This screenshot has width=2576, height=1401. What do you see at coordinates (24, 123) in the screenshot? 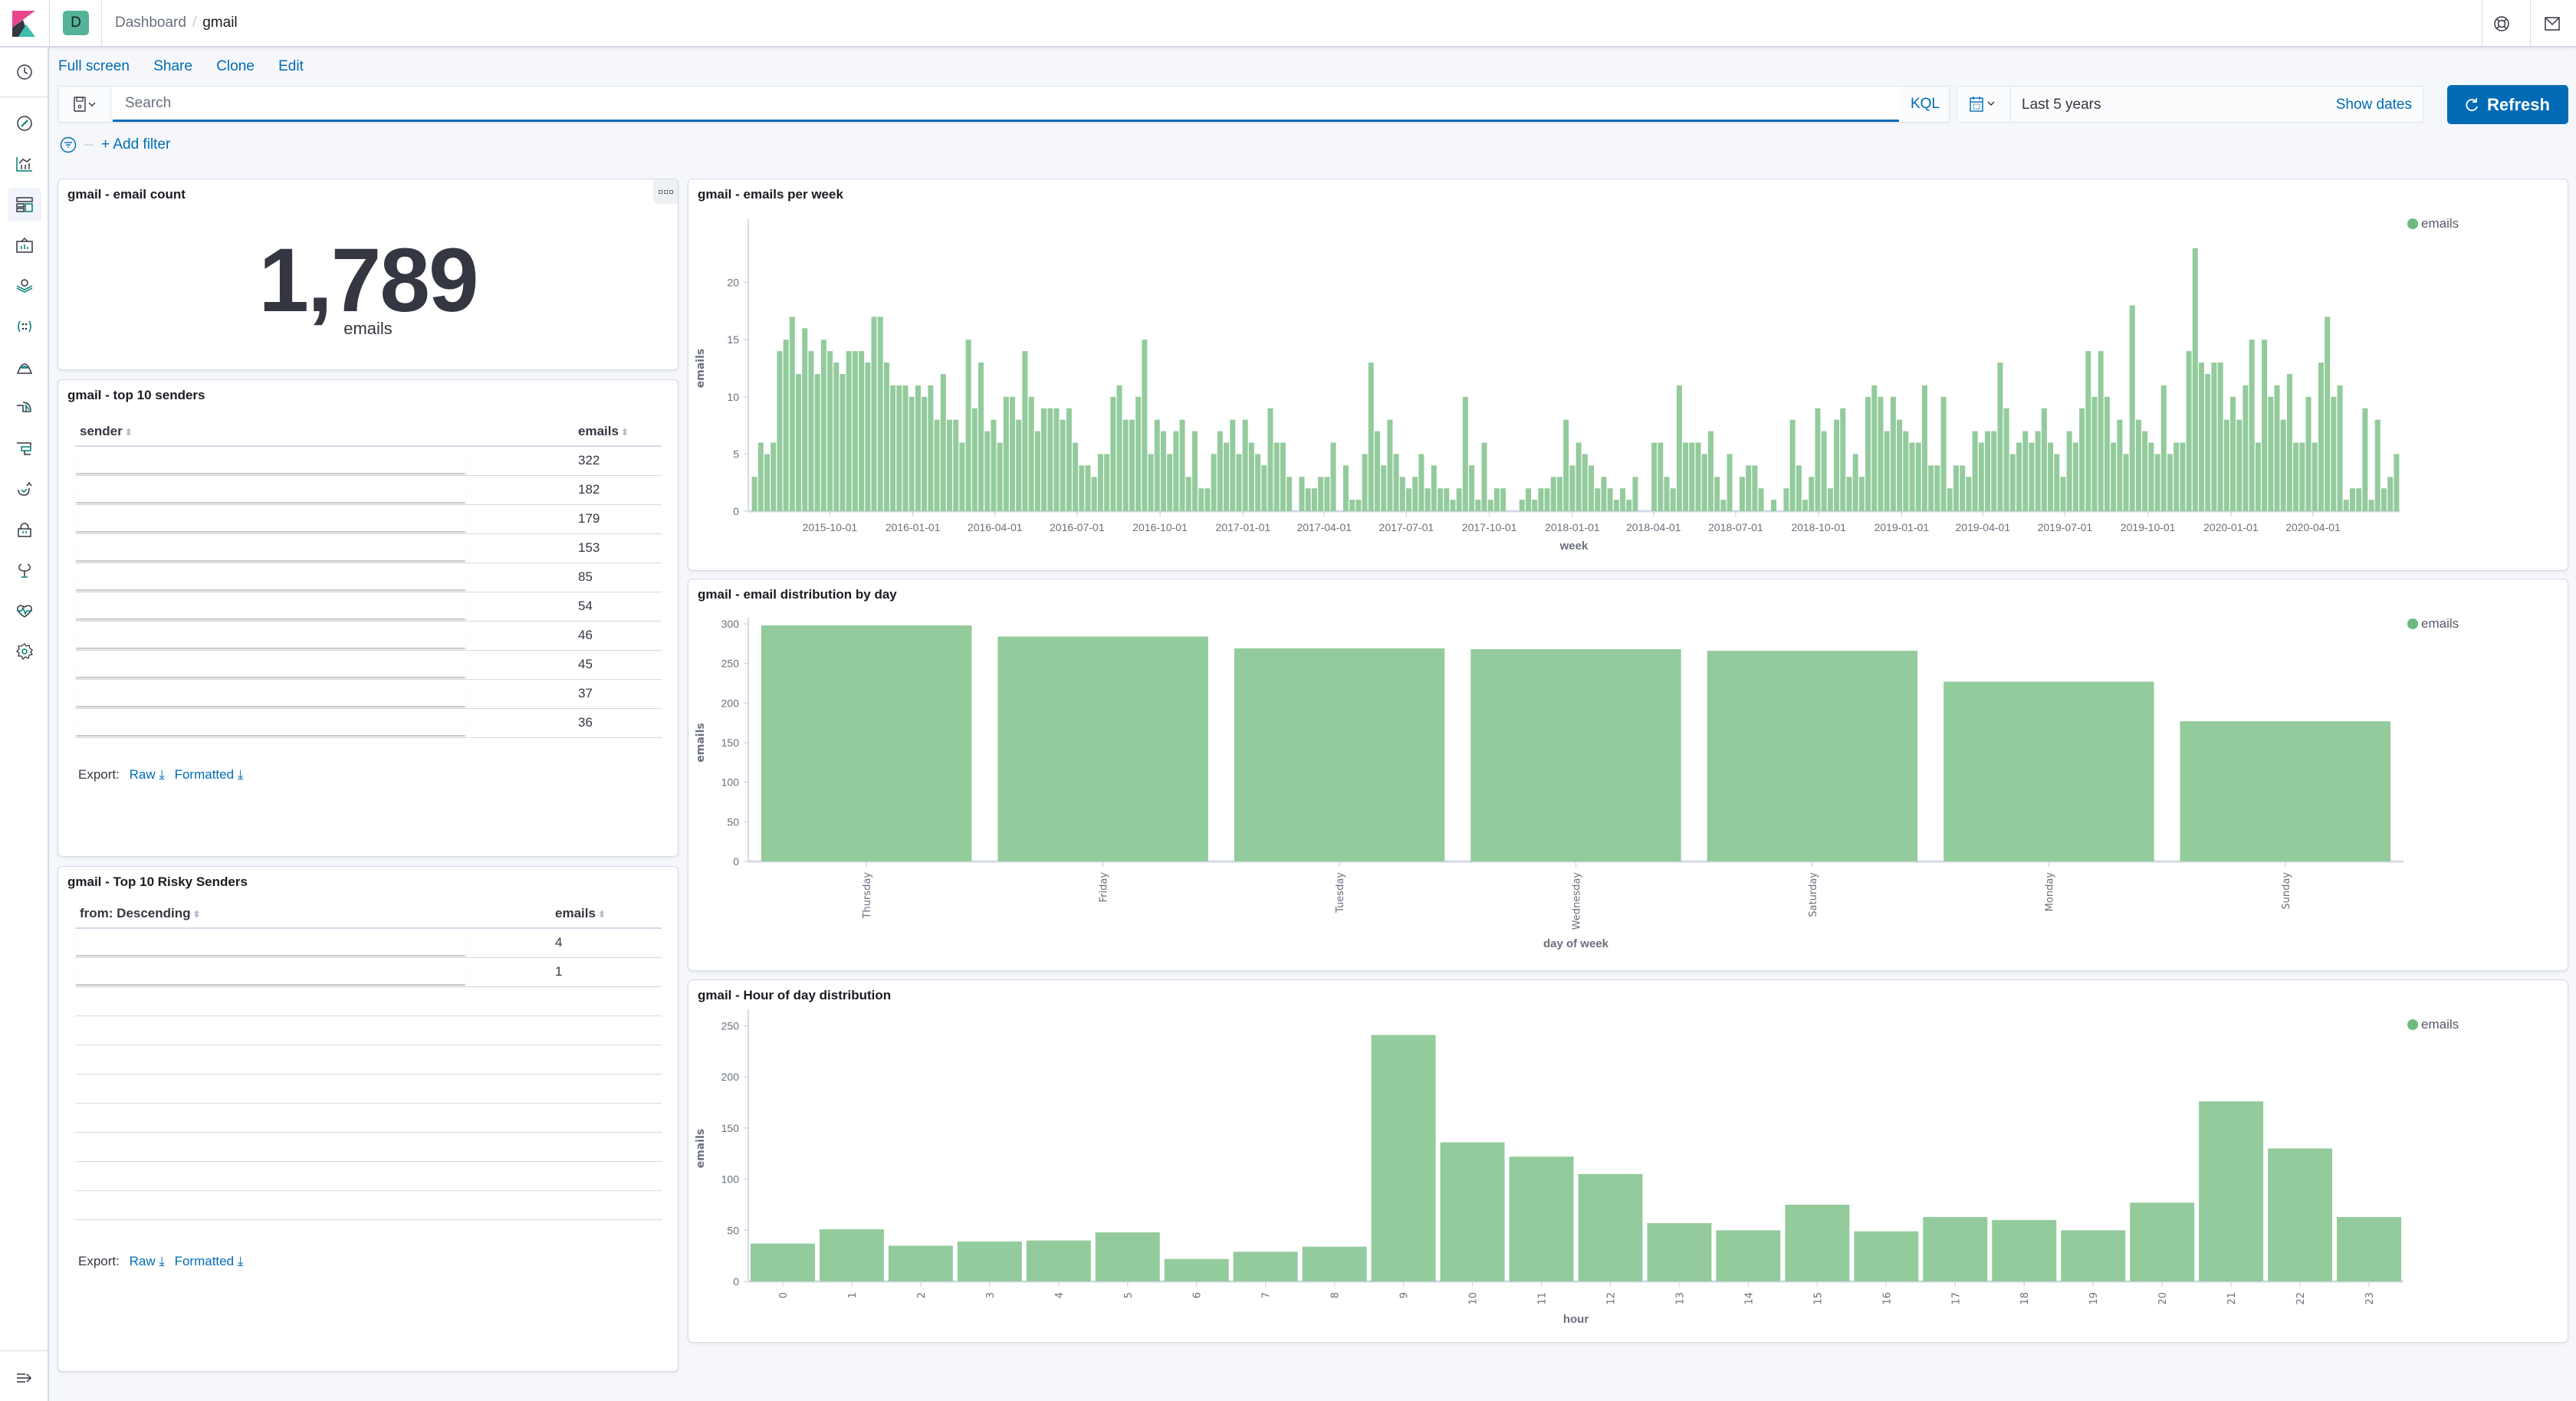
I see `nav-discover` at bounding box center [24, 123].